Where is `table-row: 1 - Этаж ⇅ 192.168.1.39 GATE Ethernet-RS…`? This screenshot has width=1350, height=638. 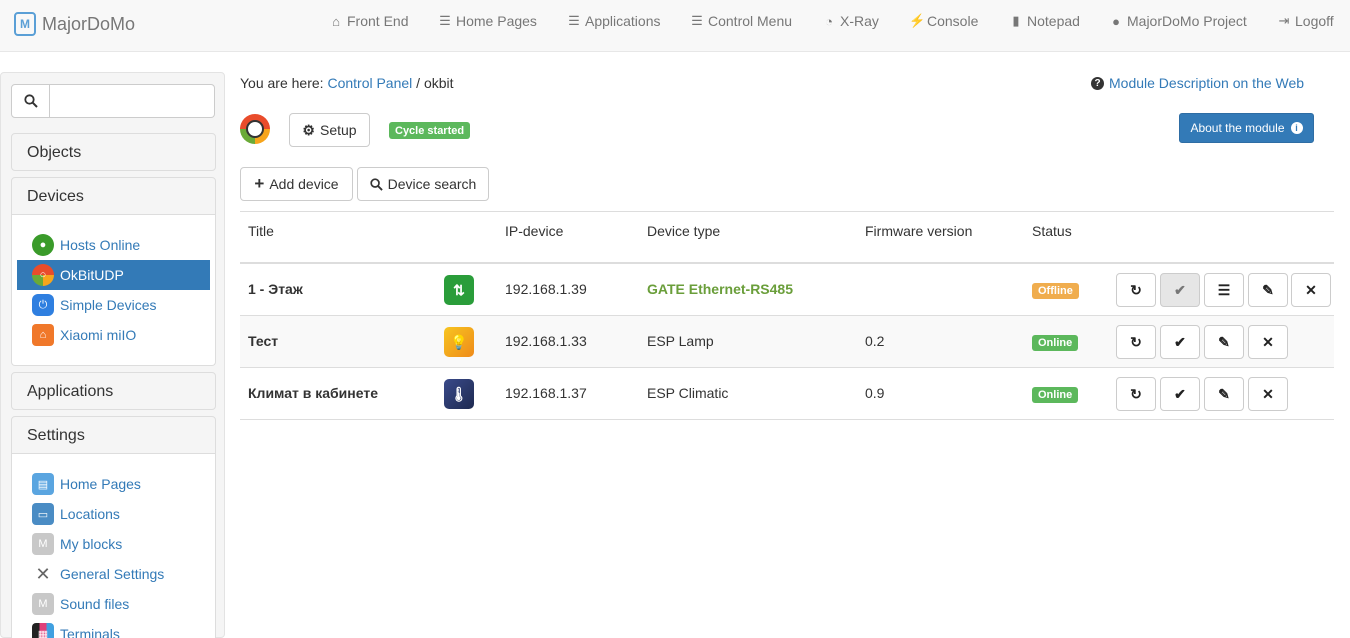
table-row: 1 - Этаж ⇅ 192.168.1.39 GATE Ethernet-RS… is located at coordinates (787, 290).